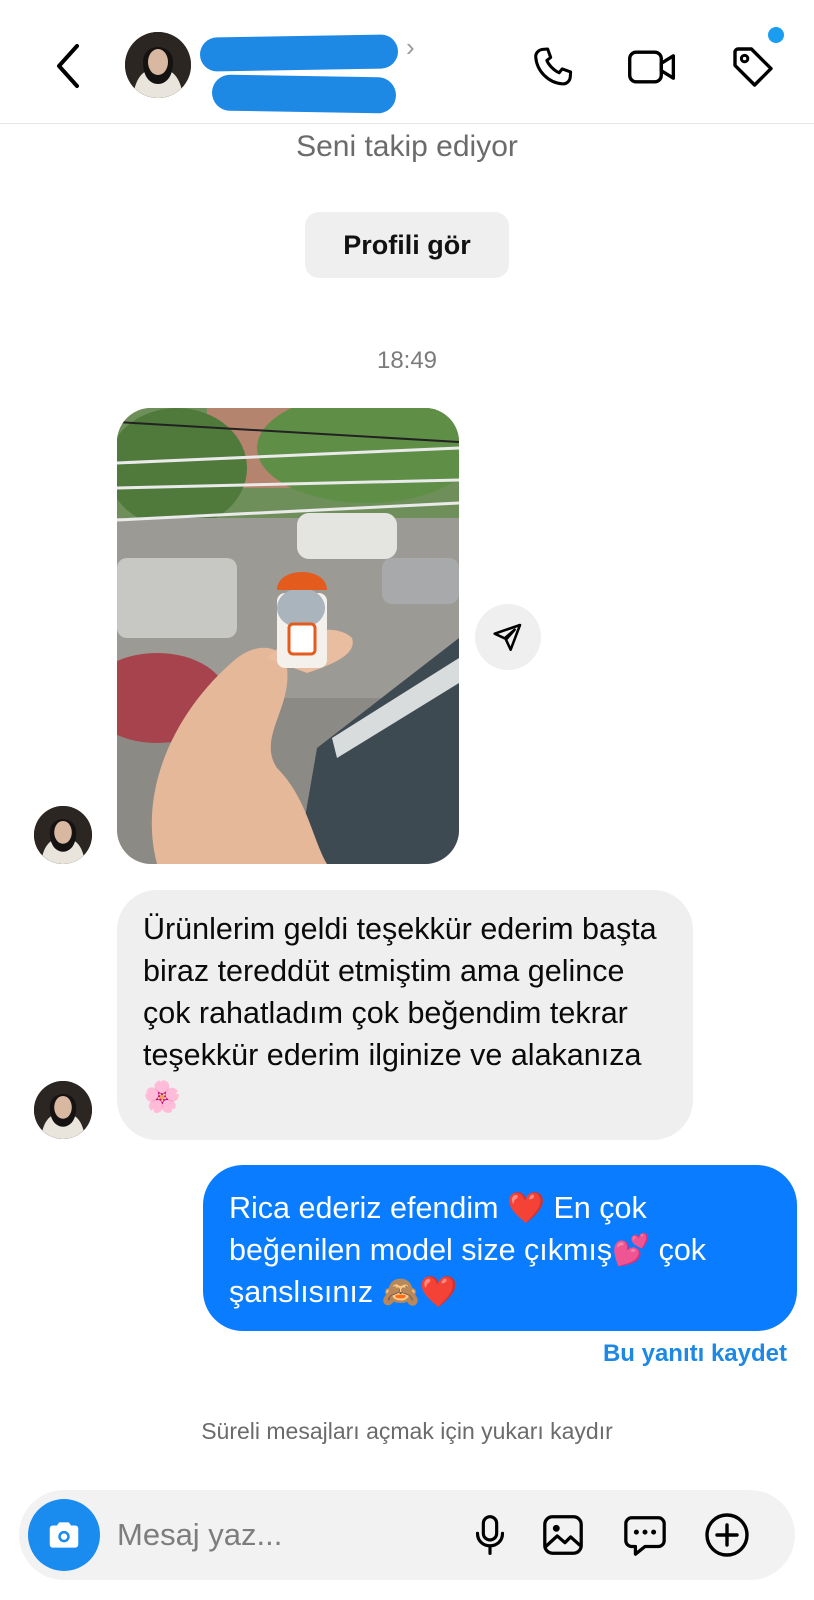 The width and height of the screenshot is (814, 1600). Describe the element at coordinates (407, 146) in the screenshot. I see `follows-you-label: Seni takip ediyor` at that location.